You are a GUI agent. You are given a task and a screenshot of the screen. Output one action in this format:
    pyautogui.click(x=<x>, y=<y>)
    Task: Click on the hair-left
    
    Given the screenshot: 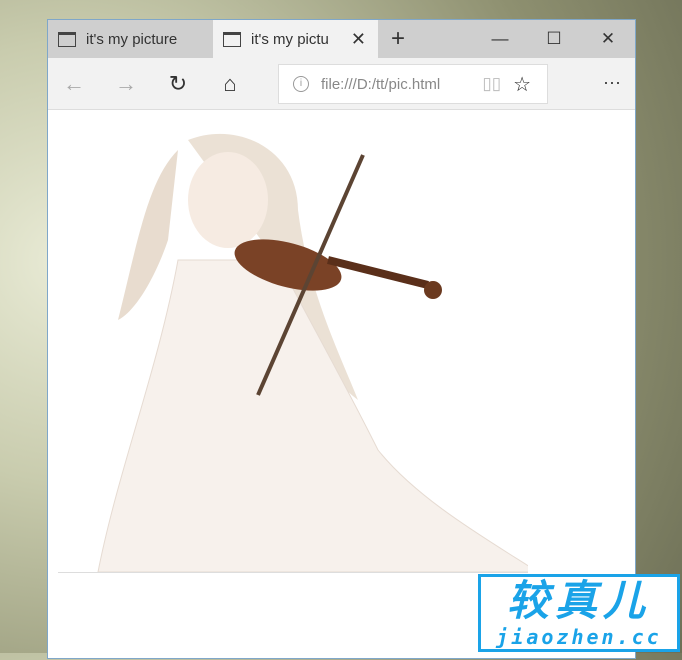 What is the action you would take?
    pyautogui.click(x=148, y=235)
    